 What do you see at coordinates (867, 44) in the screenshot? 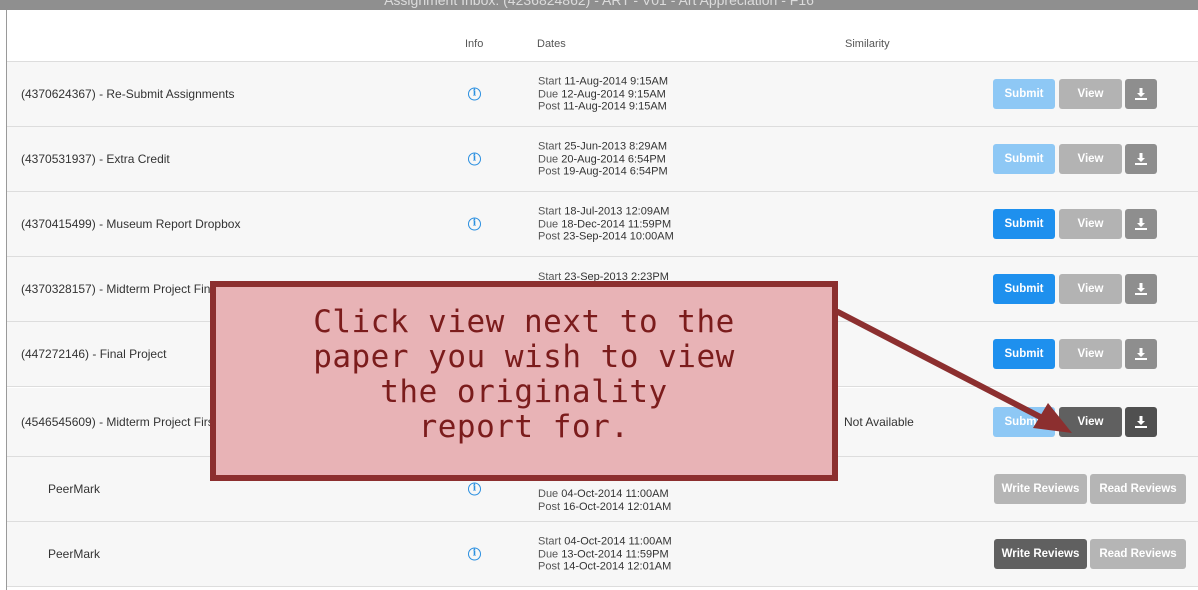
I see `header-similarity: Similarity` at bounding box center [867, 44].